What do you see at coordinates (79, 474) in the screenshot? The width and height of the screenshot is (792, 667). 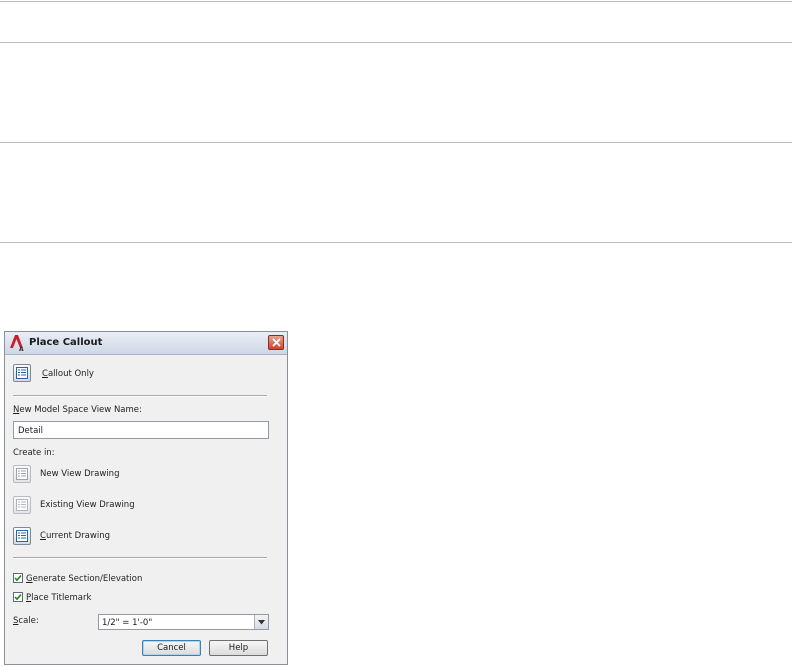 I see `new-view-drawing-label: New View Drawing` at bounding box center [79, 474].